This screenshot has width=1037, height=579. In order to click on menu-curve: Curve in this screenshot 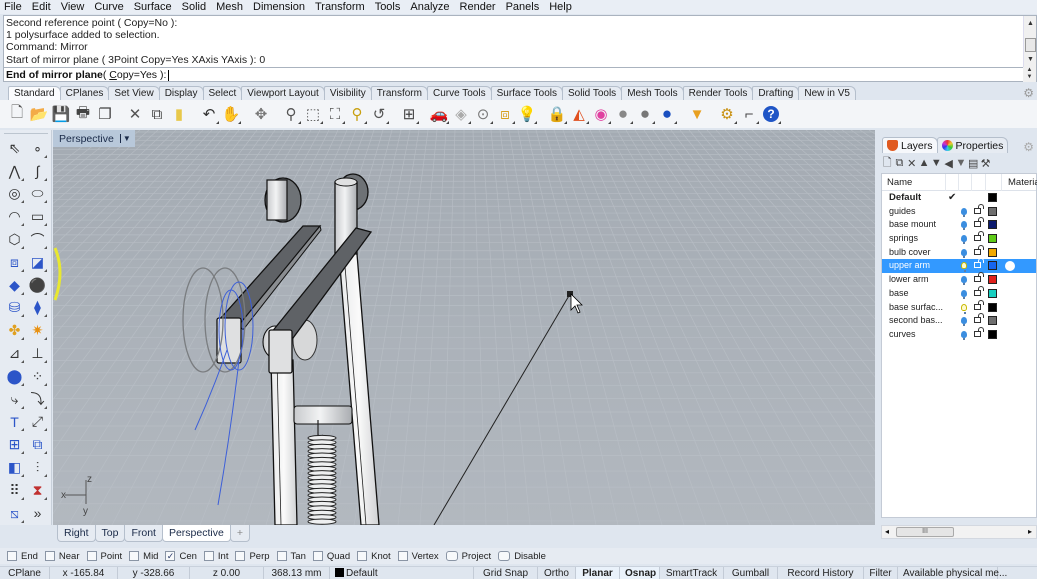, I will do `click(108, 7)`.